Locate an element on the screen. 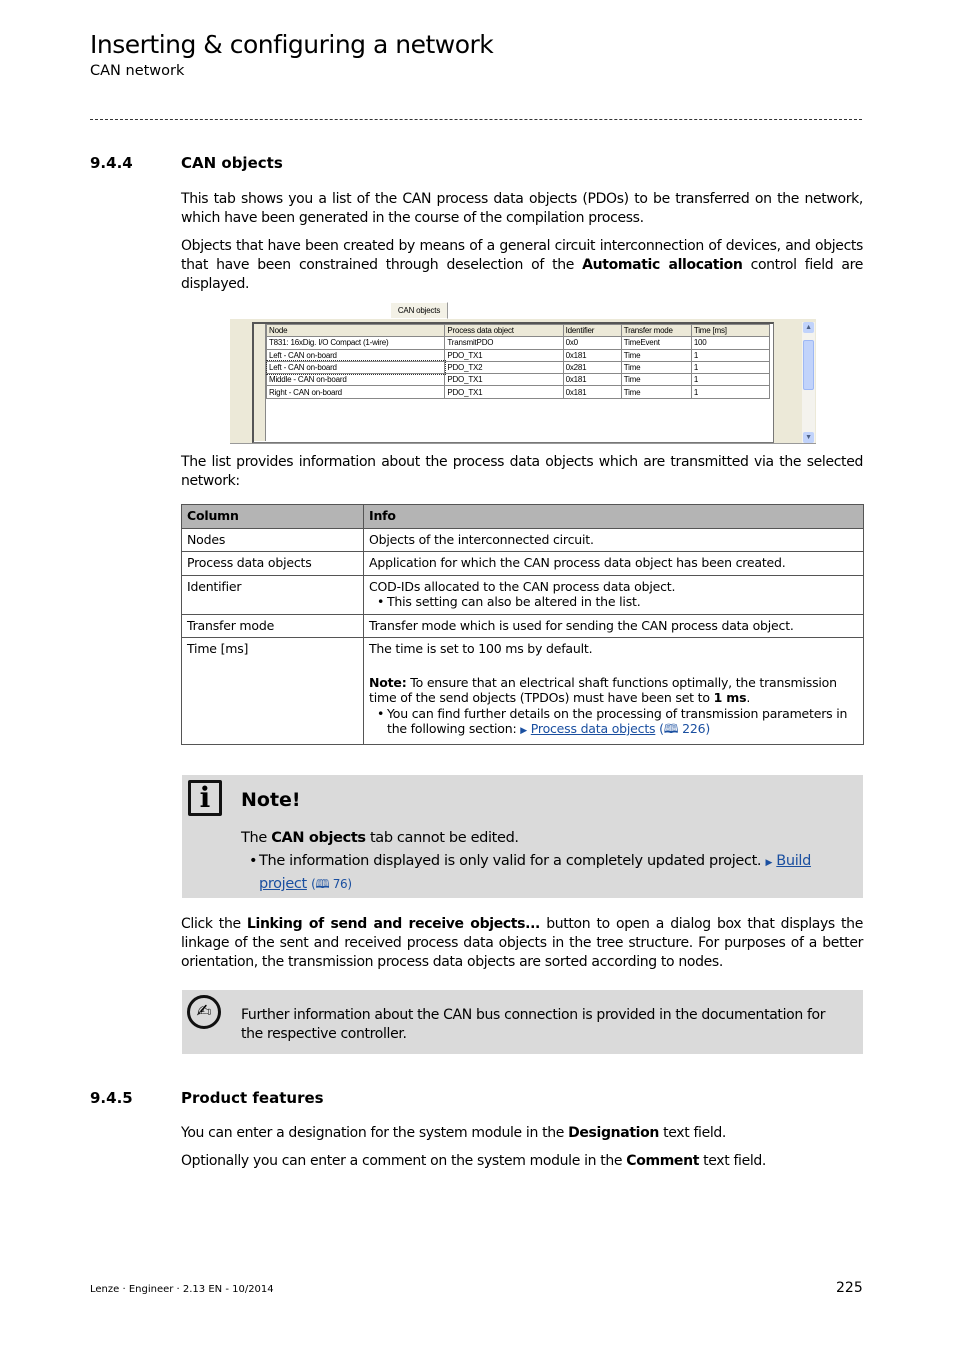 The height and width of the screenshot is (1350, 954). section-number: 9.4.5 is located at coordinates (111, 1098).